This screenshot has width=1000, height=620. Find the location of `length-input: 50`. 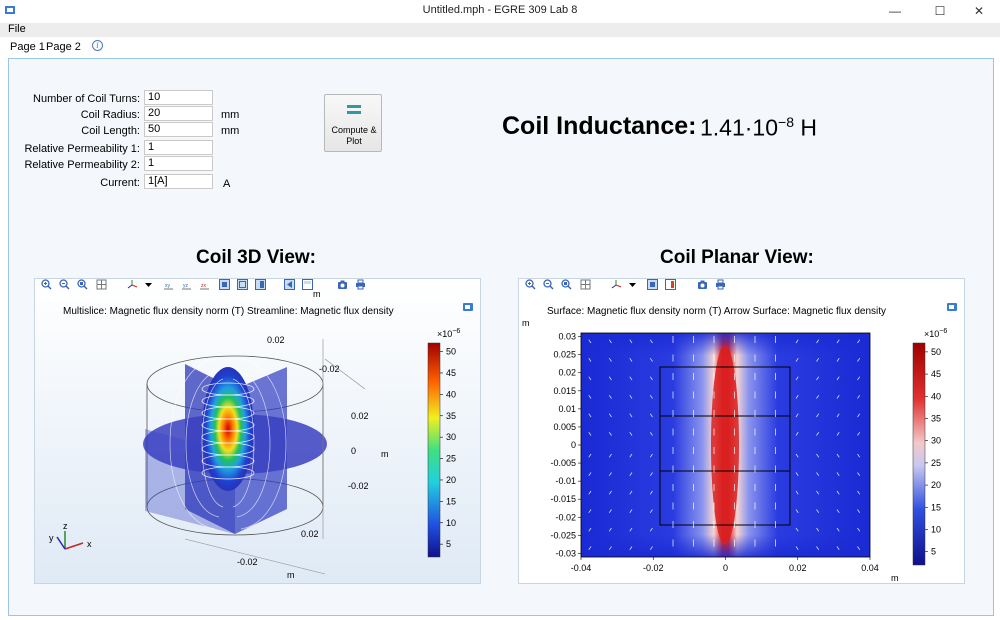

length-input: 50 is located at coordinates (178, 129).